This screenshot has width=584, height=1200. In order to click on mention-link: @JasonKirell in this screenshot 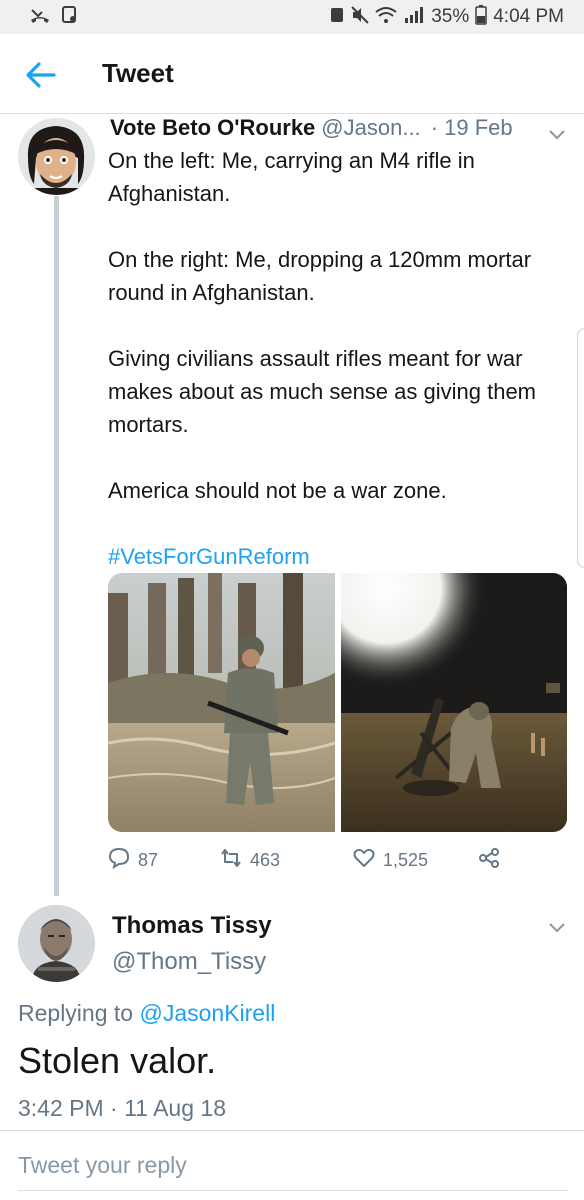, I will do `click(207, 1013)`.